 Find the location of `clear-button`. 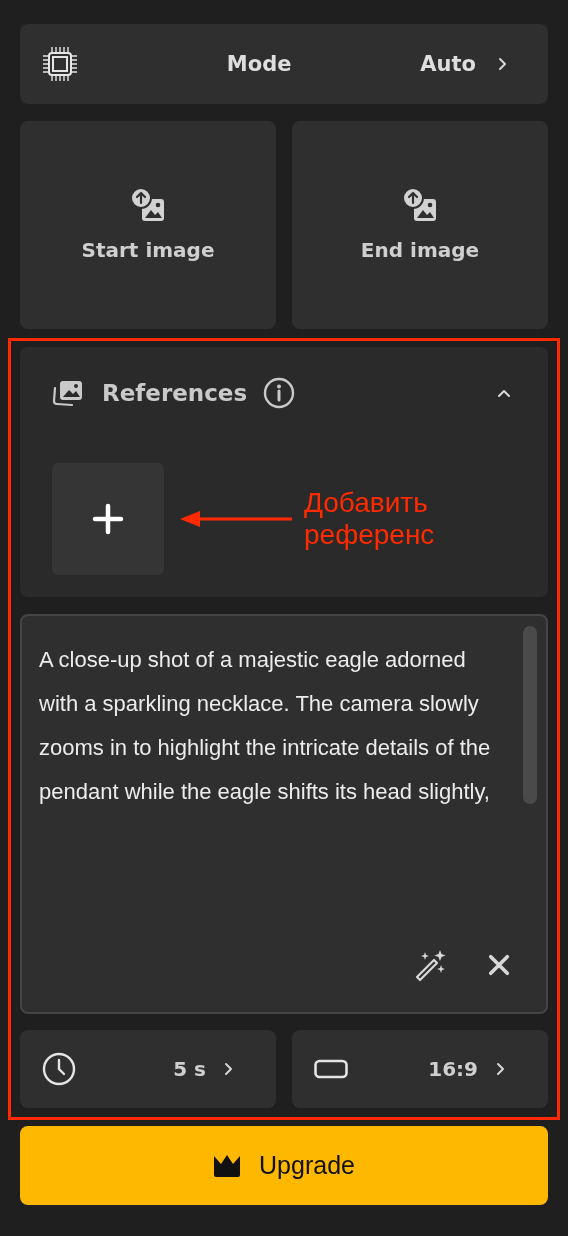

clear-button is located at coordinates (499, 965).